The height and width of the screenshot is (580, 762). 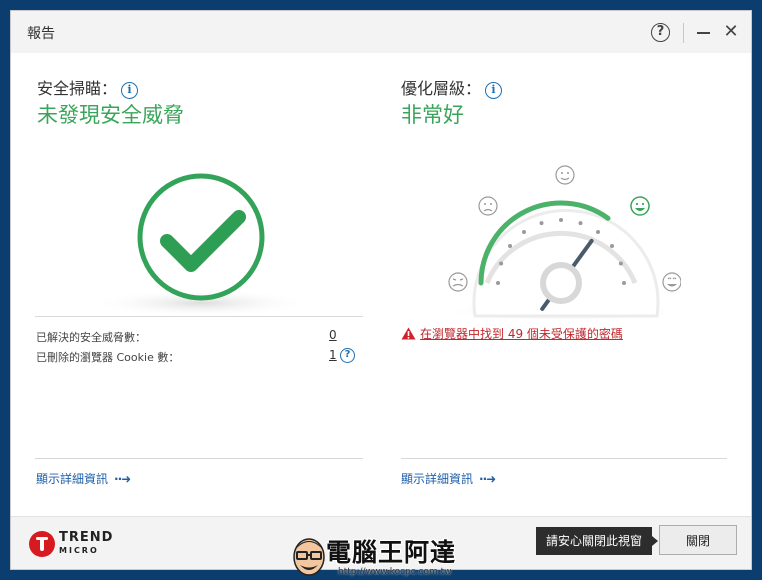 I want to click on title-bar: 報告 ? ✕, so click(x=381, y=32).